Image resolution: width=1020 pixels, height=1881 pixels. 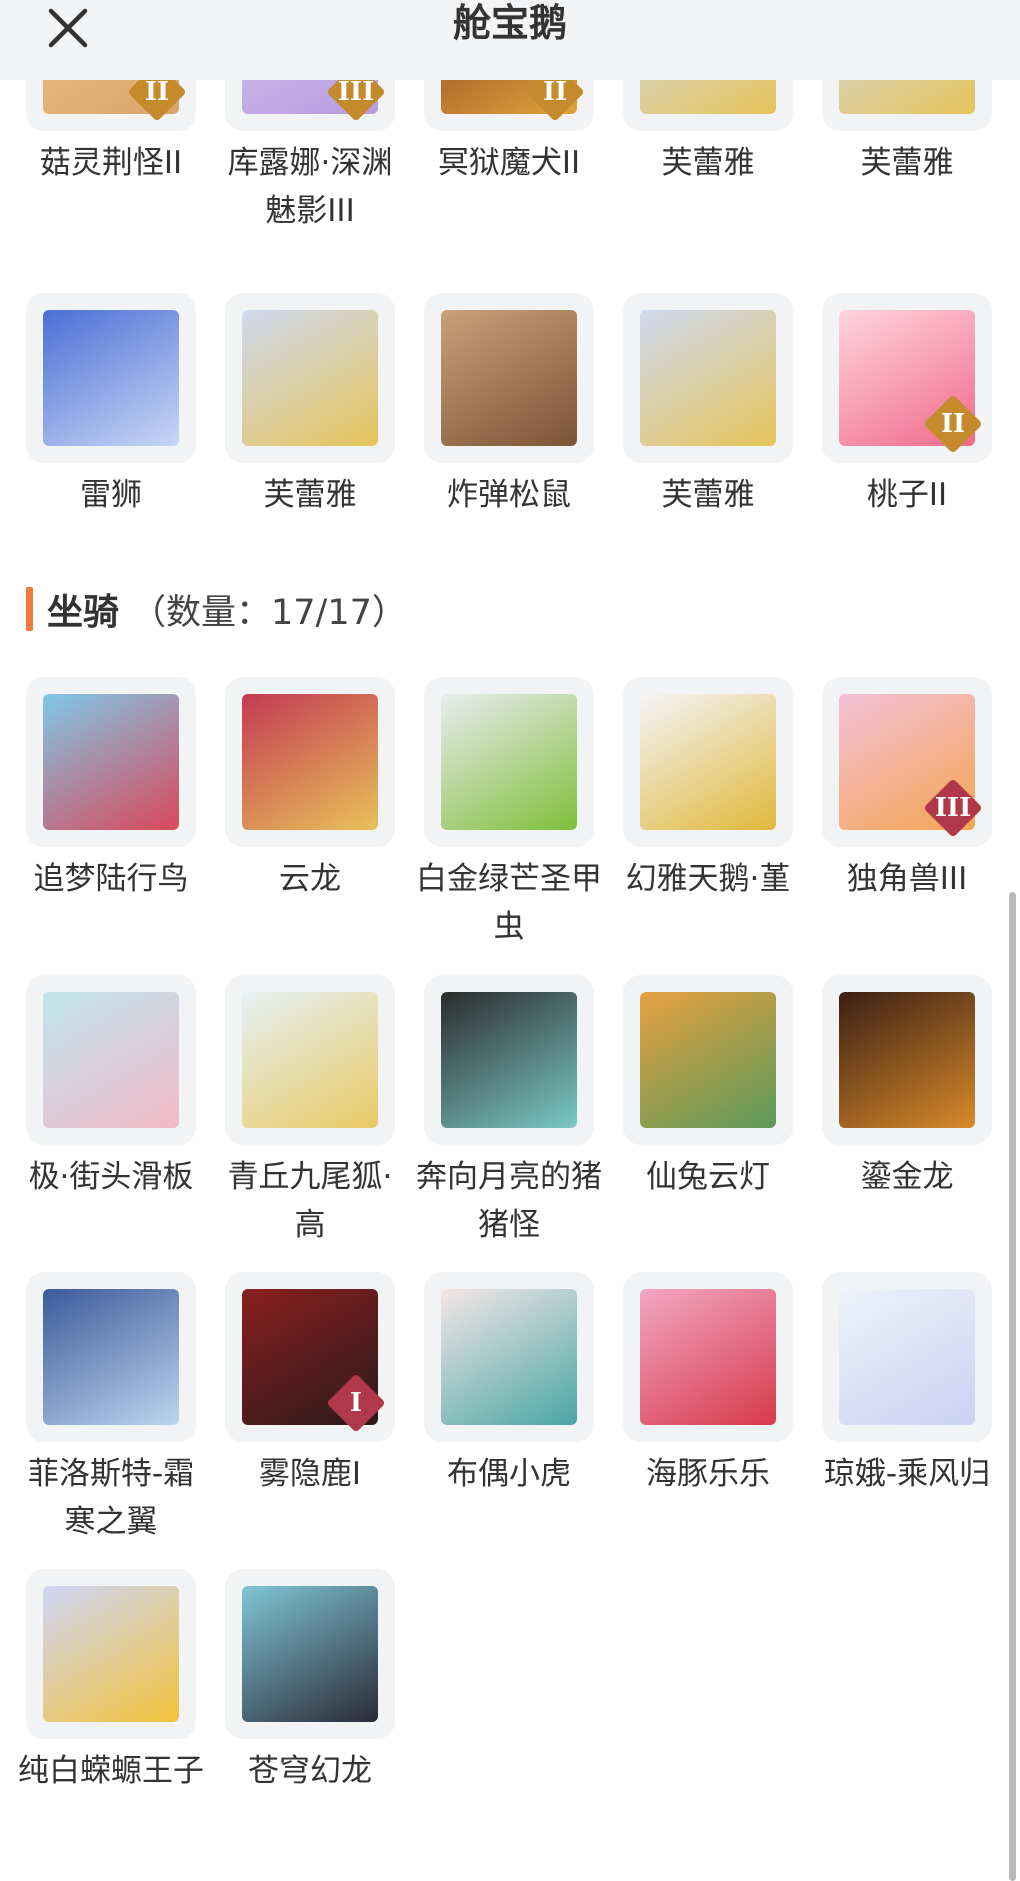 What do you see at coordinates (310, 879) in the screenshot?
I see `item-name: 云龙` at bounding box center [310, 879].